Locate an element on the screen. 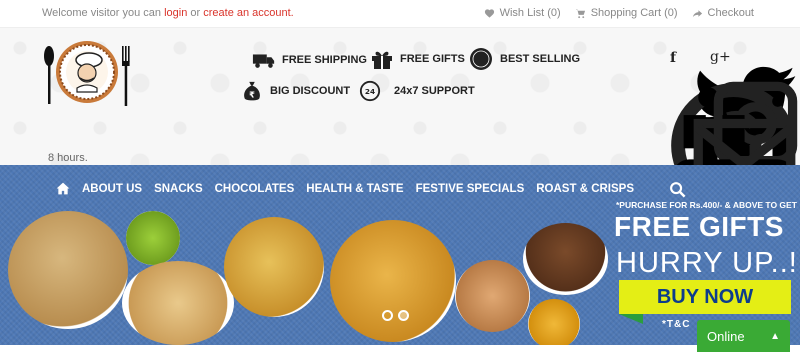  login-link: login is located at coordinates (175, 13).